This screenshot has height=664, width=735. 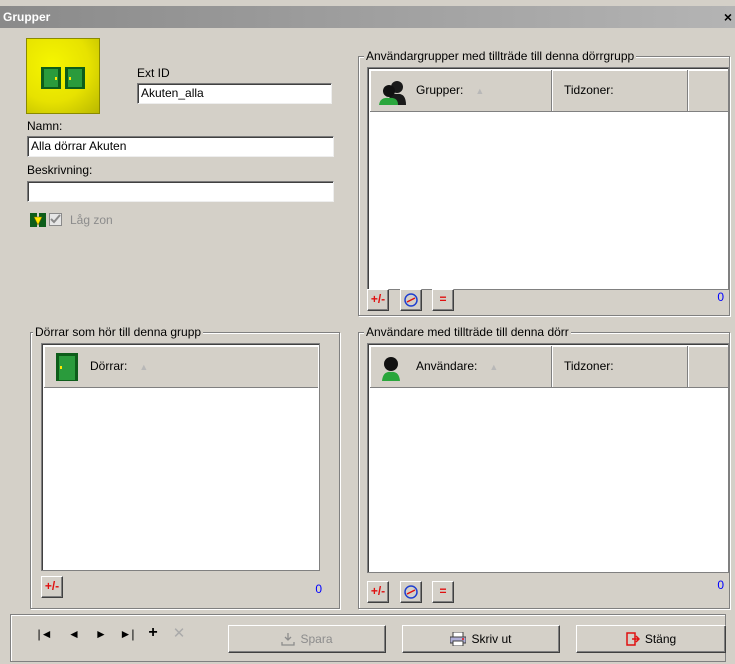 What do you see at coordinates (119, 366) in the screenshot?
I see `doors-column-label: Dörrar: ▲` at bounding box center [119, 366].